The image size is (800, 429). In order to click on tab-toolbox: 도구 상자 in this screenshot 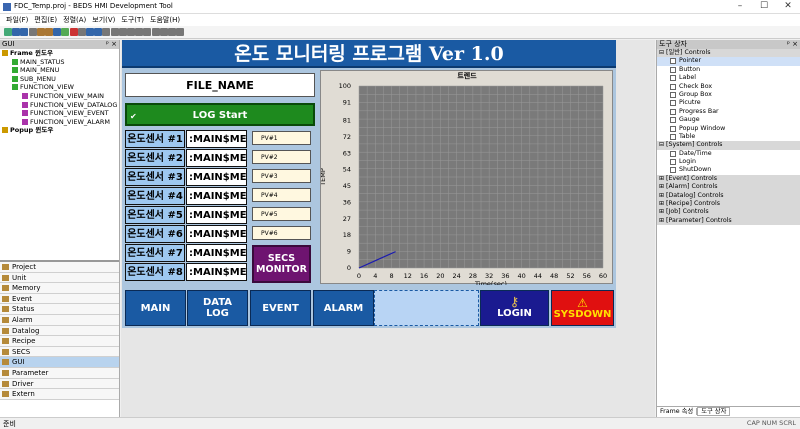, I will do `click(714, 411)`.